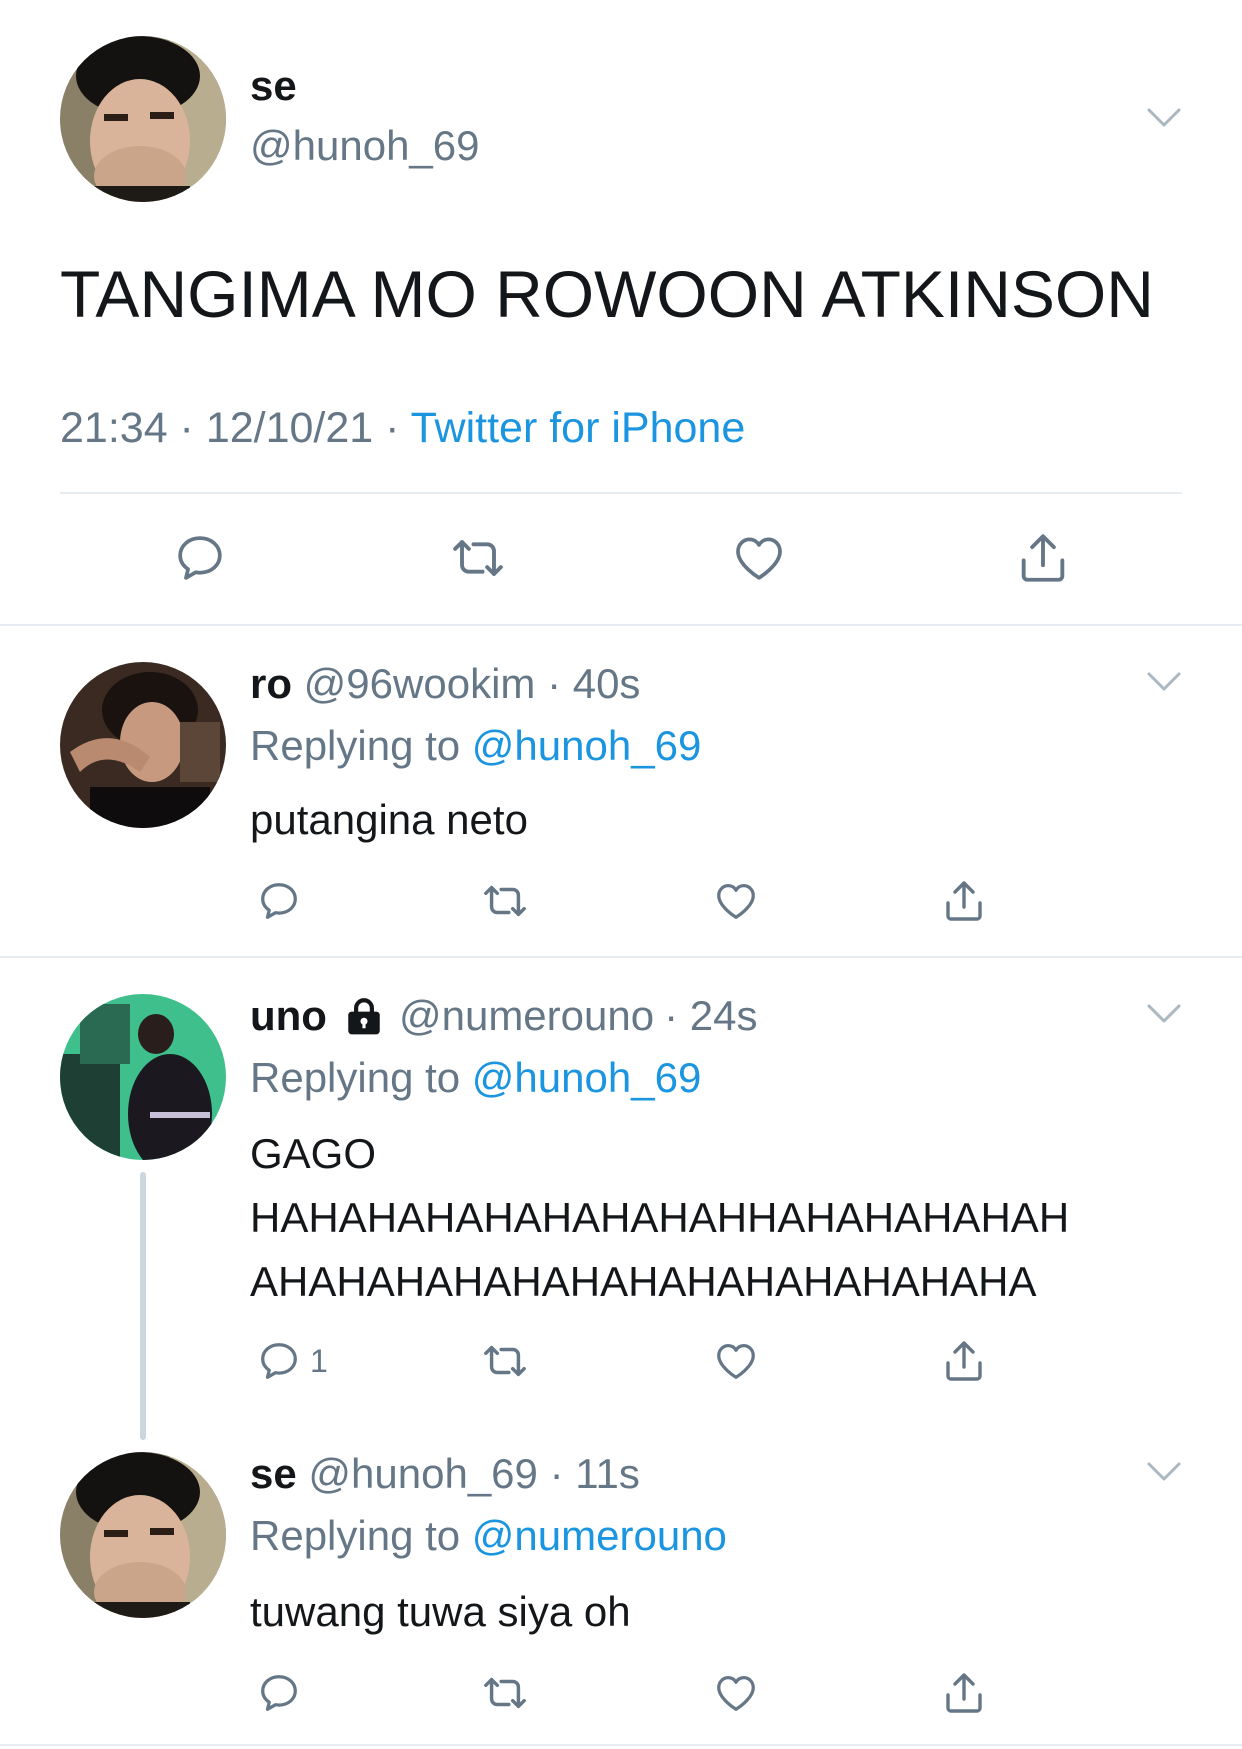 This screenshot has height=1749, width=1242. I want to click on reply-header: ro @96wookim · 40s, so click(445, 684).